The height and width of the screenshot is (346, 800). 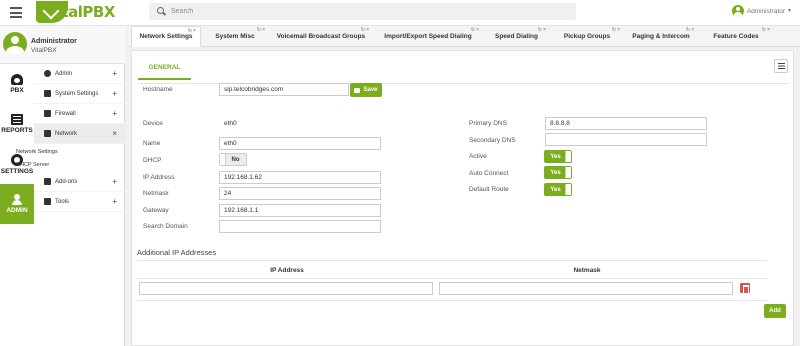 I want to click on hostname-input, so click(x=284, y=89).